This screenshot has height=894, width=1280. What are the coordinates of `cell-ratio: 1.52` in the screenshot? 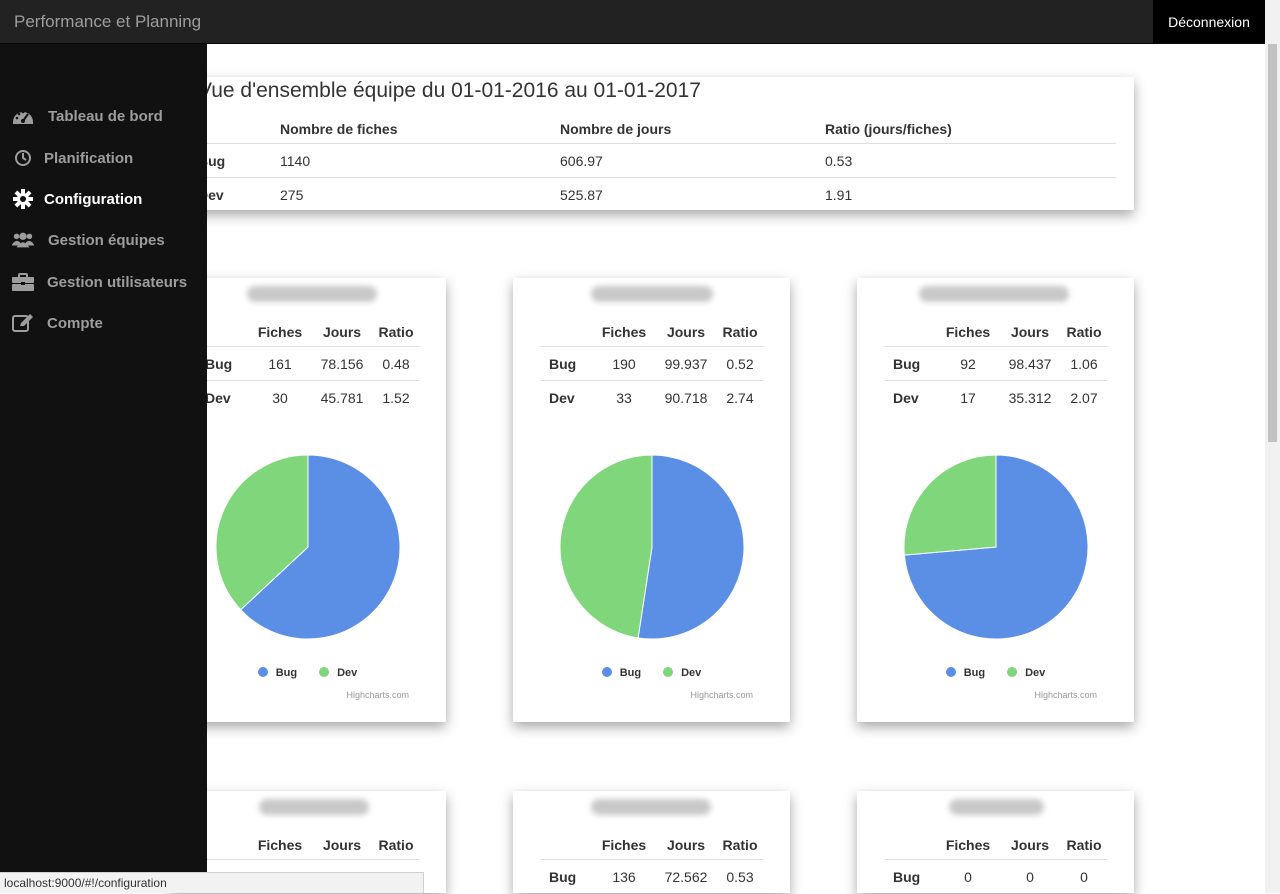 It's located at (396, 397).